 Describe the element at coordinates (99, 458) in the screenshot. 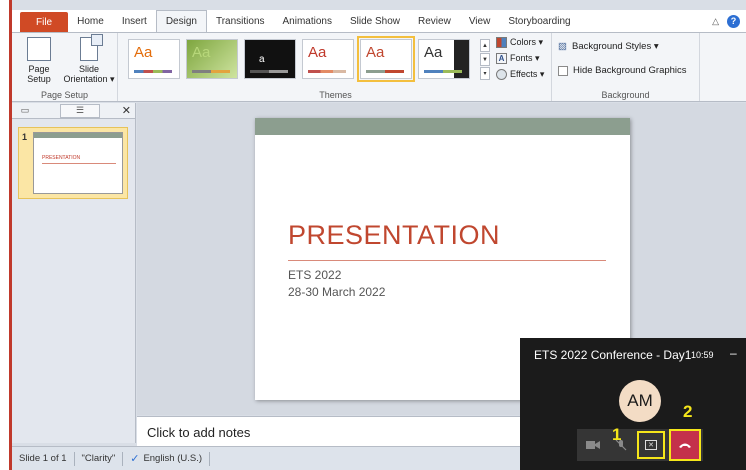

I see `status-theme: "Clarity"` at that location.